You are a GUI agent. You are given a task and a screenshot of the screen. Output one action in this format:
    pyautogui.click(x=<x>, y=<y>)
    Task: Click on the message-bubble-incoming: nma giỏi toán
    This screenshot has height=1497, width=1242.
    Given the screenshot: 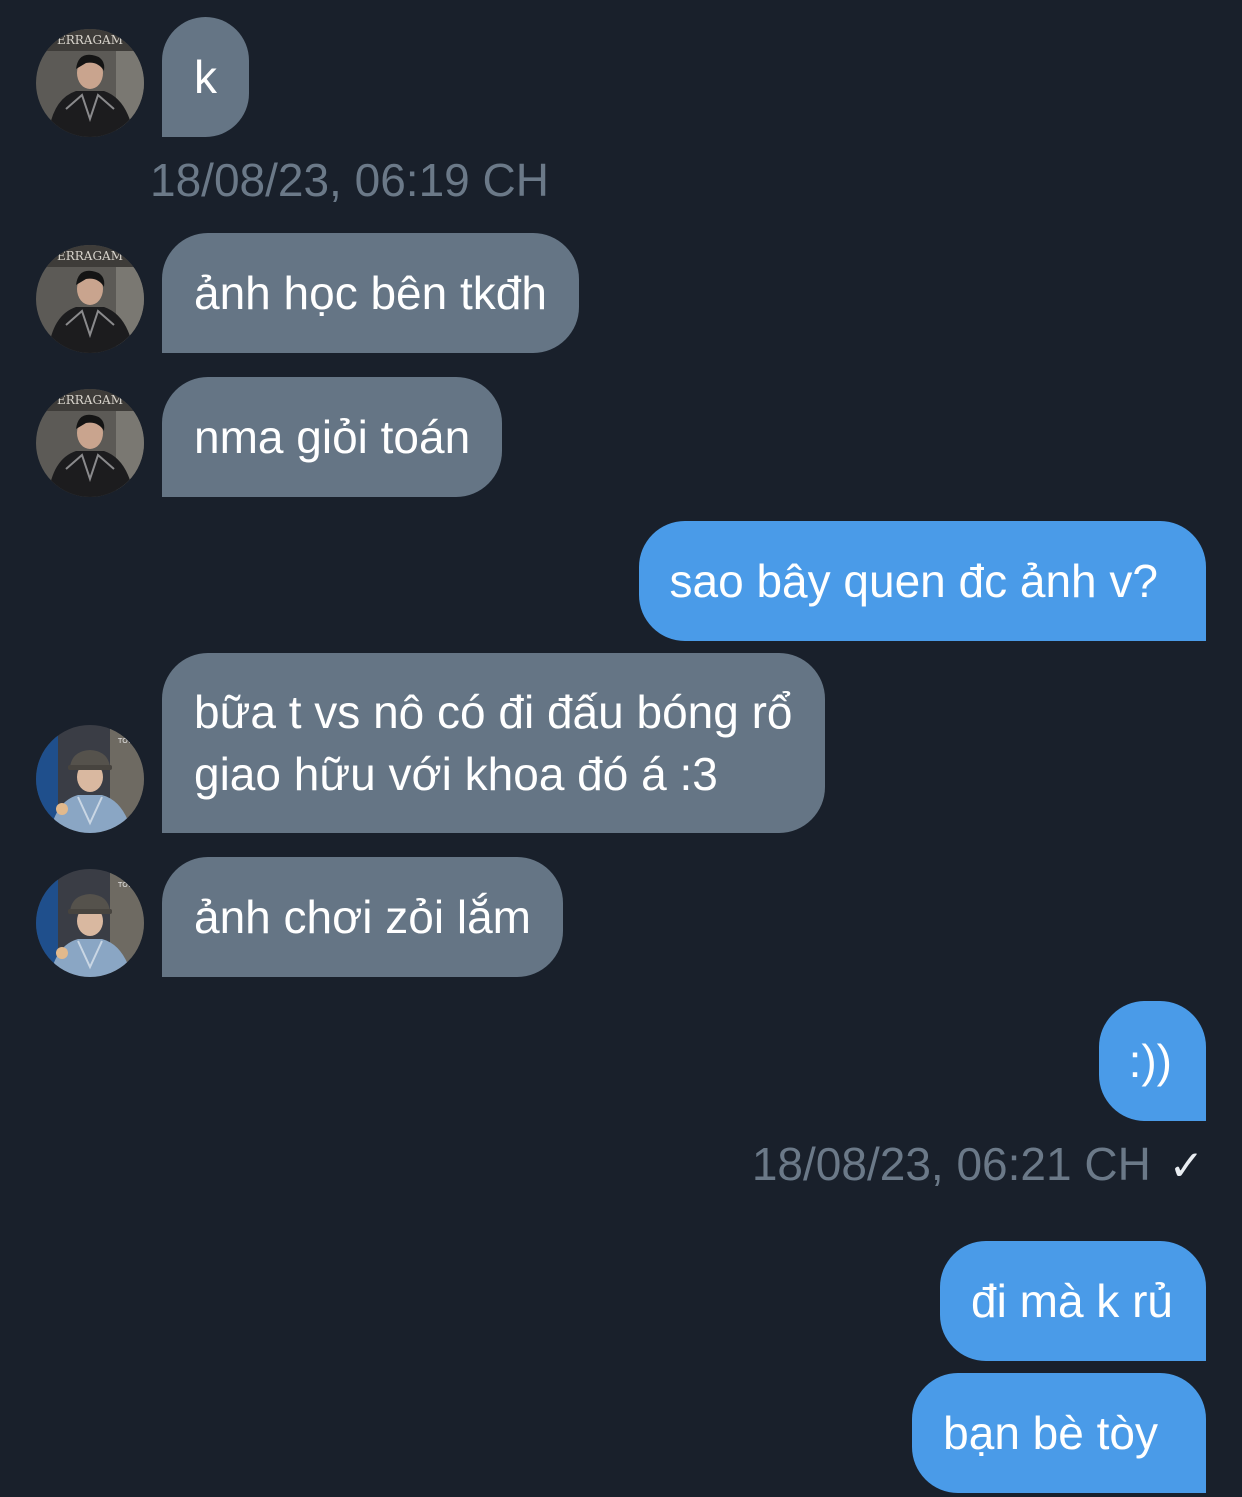 What is the action you would take?
    pyautogui.click(x=332, y=437)
    